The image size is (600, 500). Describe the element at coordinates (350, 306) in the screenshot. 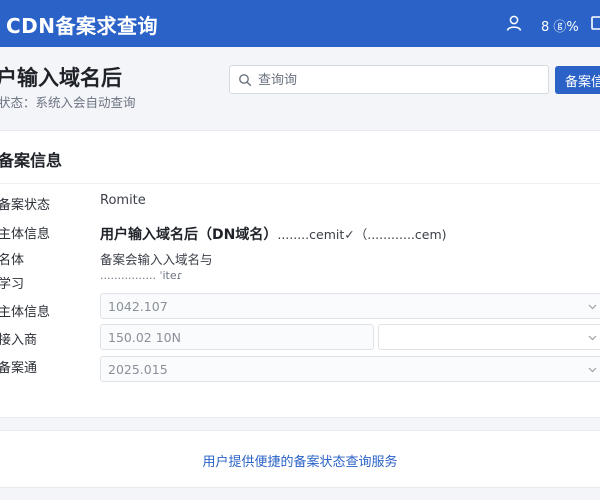

I see `subject2-select: 1042.107` at that location.